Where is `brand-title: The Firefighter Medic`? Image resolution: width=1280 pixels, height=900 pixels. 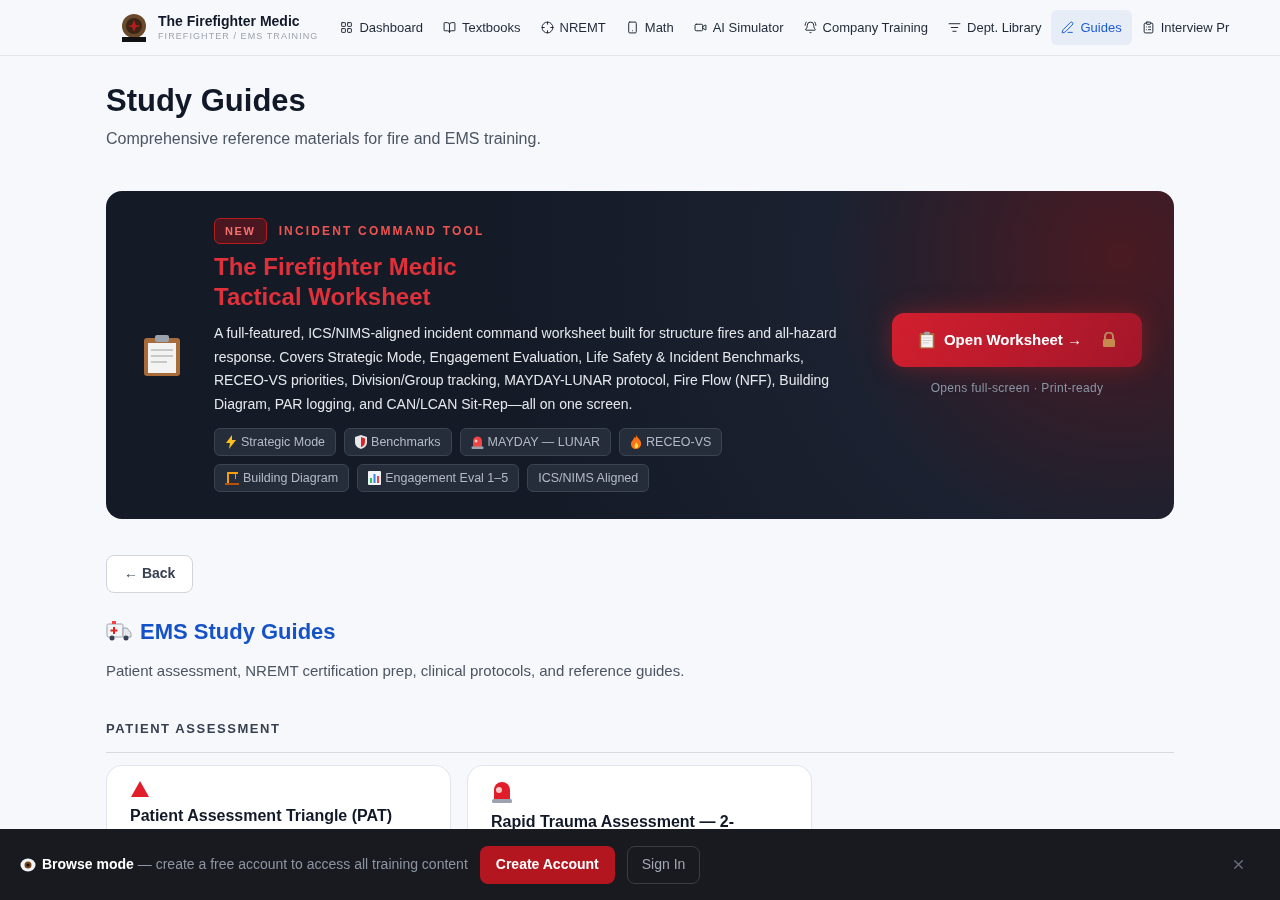
brand-title: The Firefighter Medic is located at coordinates (229, 22).